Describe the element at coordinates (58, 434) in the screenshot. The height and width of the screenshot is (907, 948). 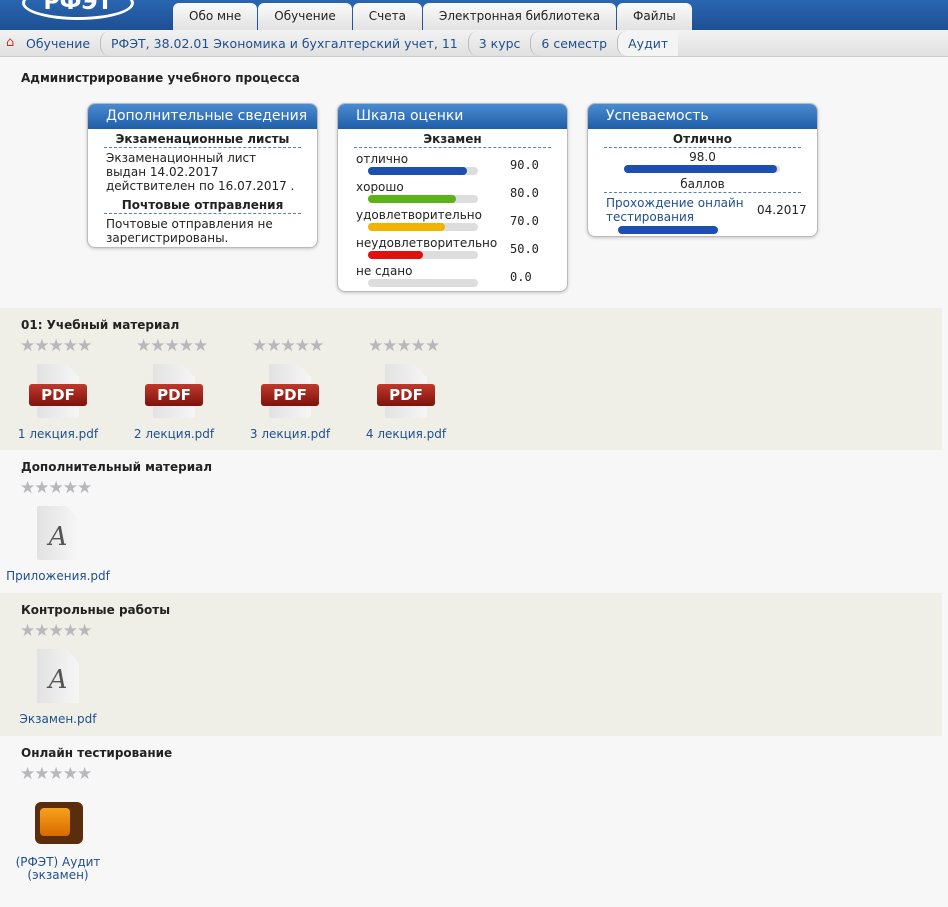
I see `file-link: 1 лекция.pdf` at that location.